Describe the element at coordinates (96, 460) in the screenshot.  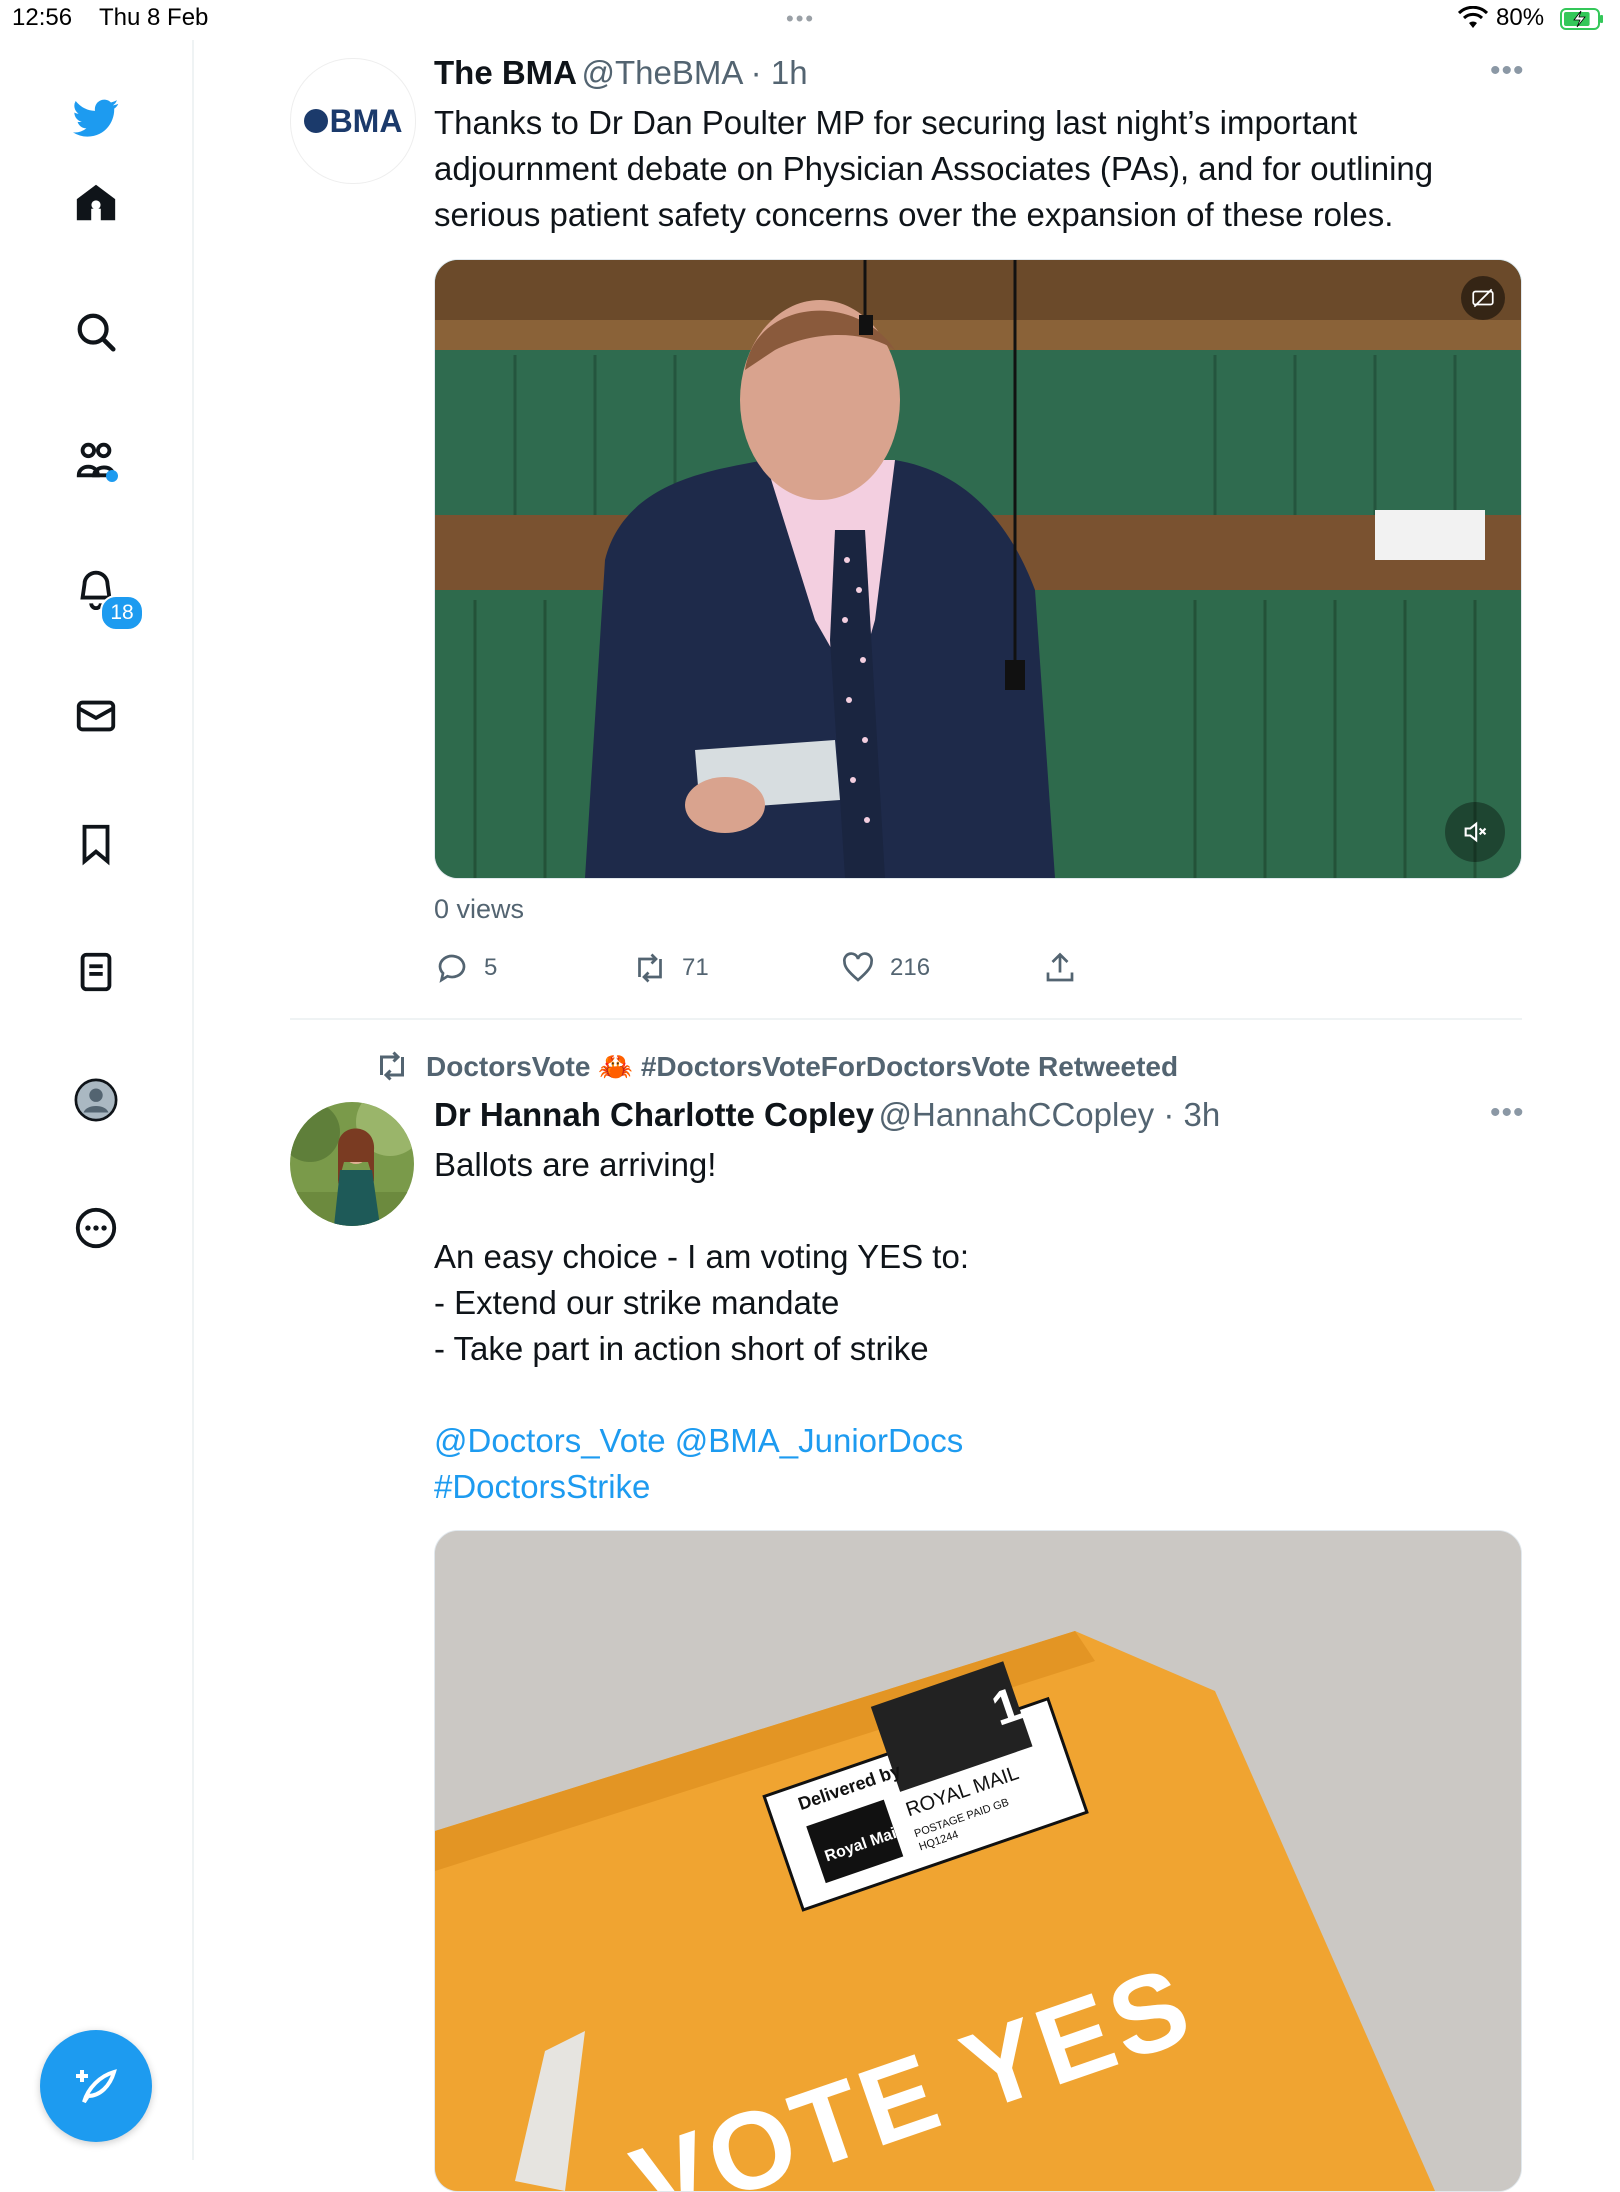
I see `communities-icon` at that location.